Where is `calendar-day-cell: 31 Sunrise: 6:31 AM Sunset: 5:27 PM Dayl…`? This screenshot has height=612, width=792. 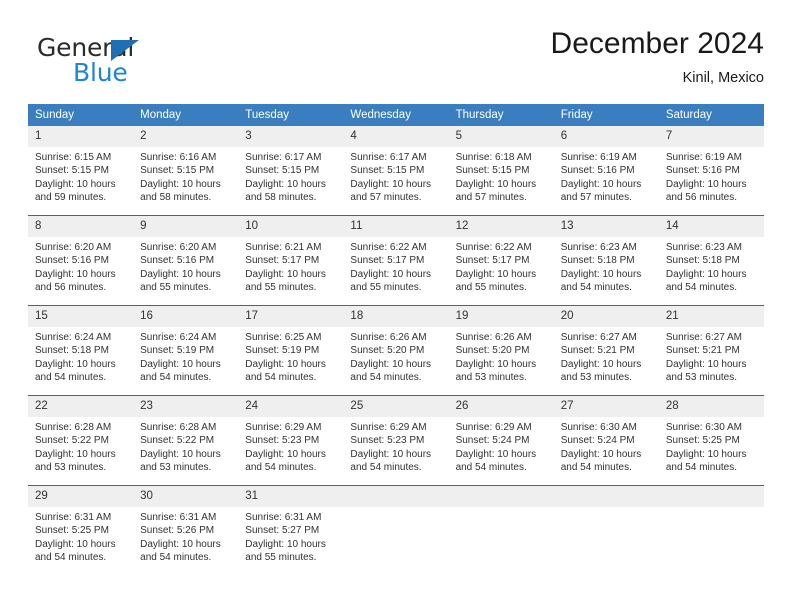
calendar-day-cell: 31 Sunrise: 6:31 AM Sunset: 5:27 PM Dayl… is located at coordinates (291, 530).